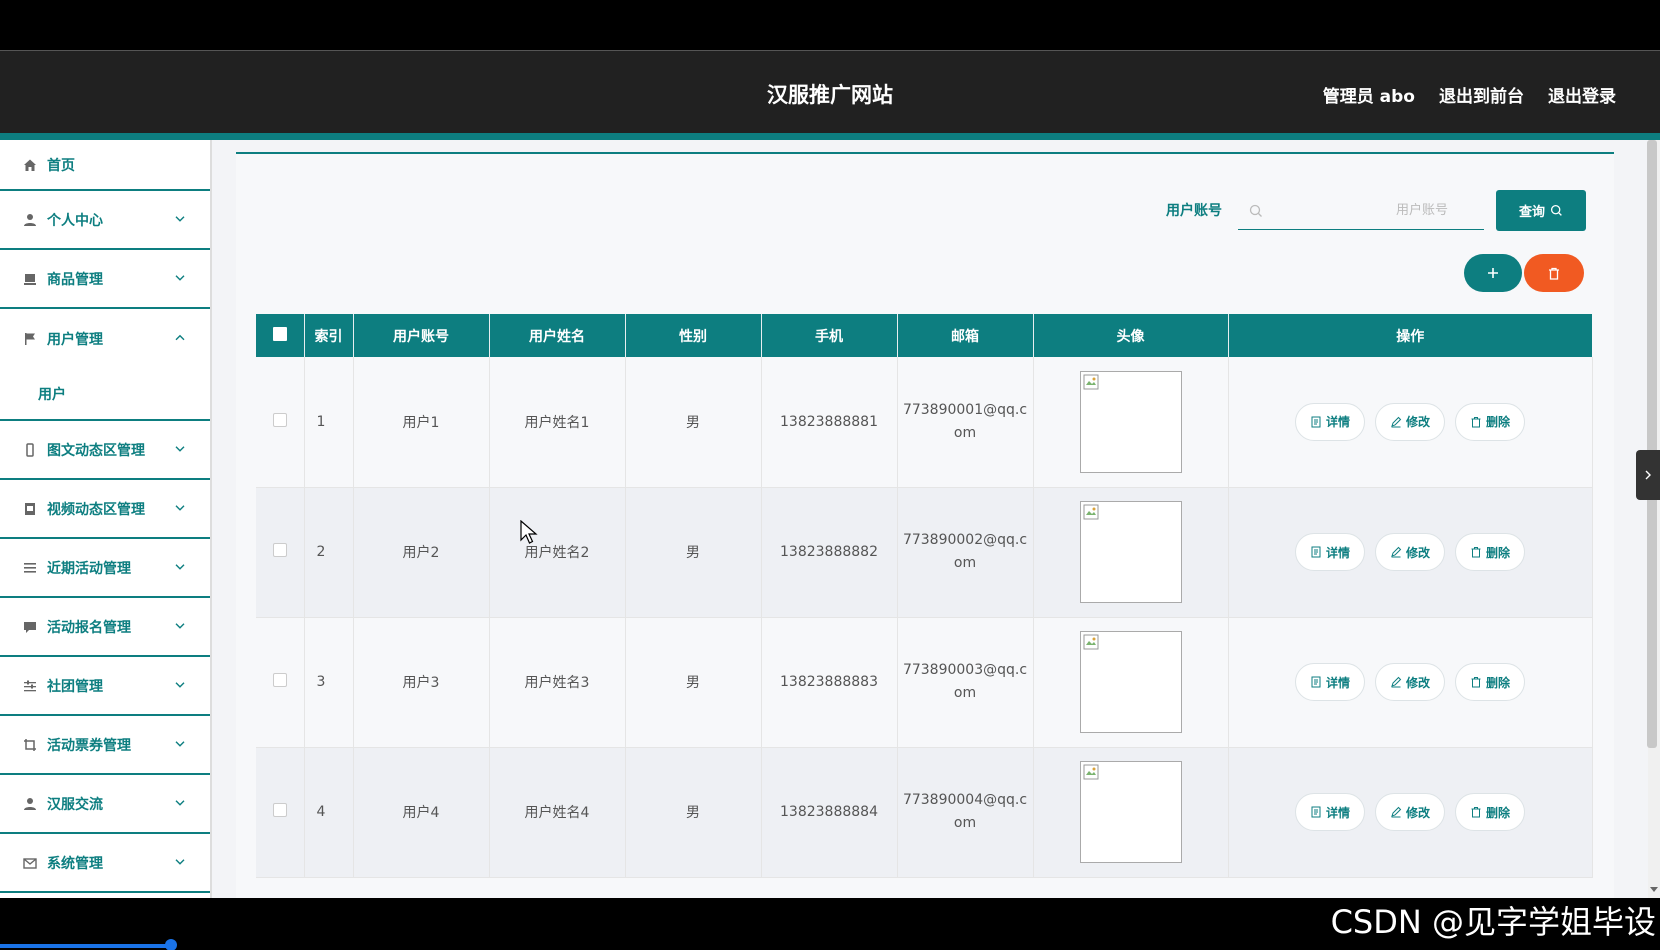 Image resolution: width=1660 pixels, height=950 pixels. What do you see at coordinates (30, 686) in the screenshot?
I see `sliders-icon` at bounding box center [30, 686].